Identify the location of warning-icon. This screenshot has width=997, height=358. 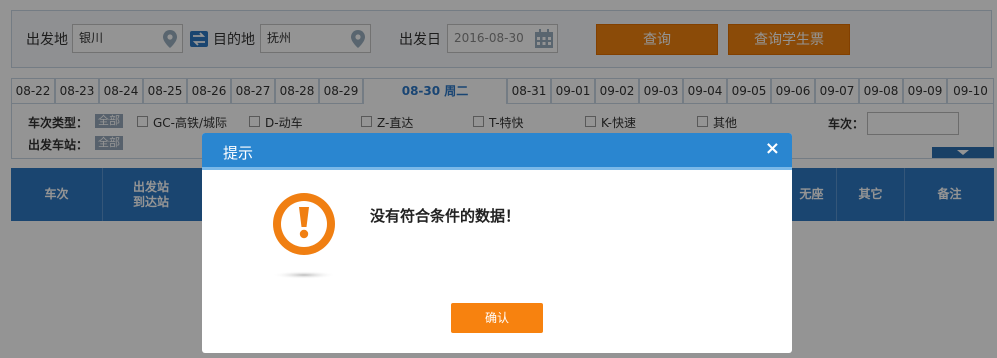
(304, 235).